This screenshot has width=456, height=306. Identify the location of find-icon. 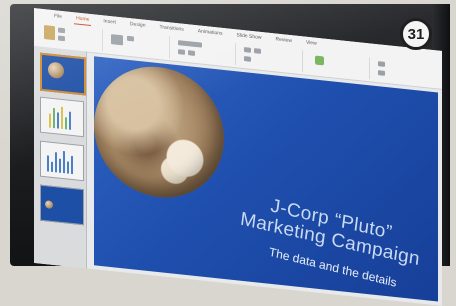
(381, 64).